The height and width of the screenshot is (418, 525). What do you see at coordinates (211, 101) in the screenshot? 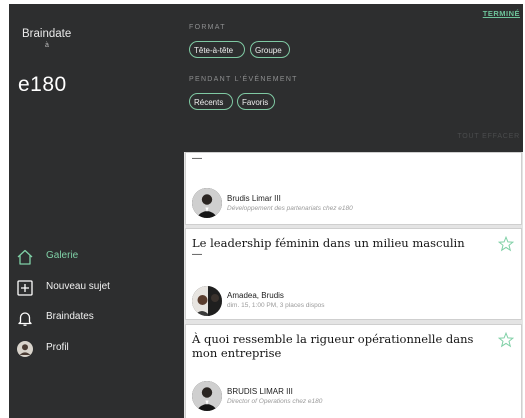
I see `chip-recents: Récents` at bounding box center [211, 101].